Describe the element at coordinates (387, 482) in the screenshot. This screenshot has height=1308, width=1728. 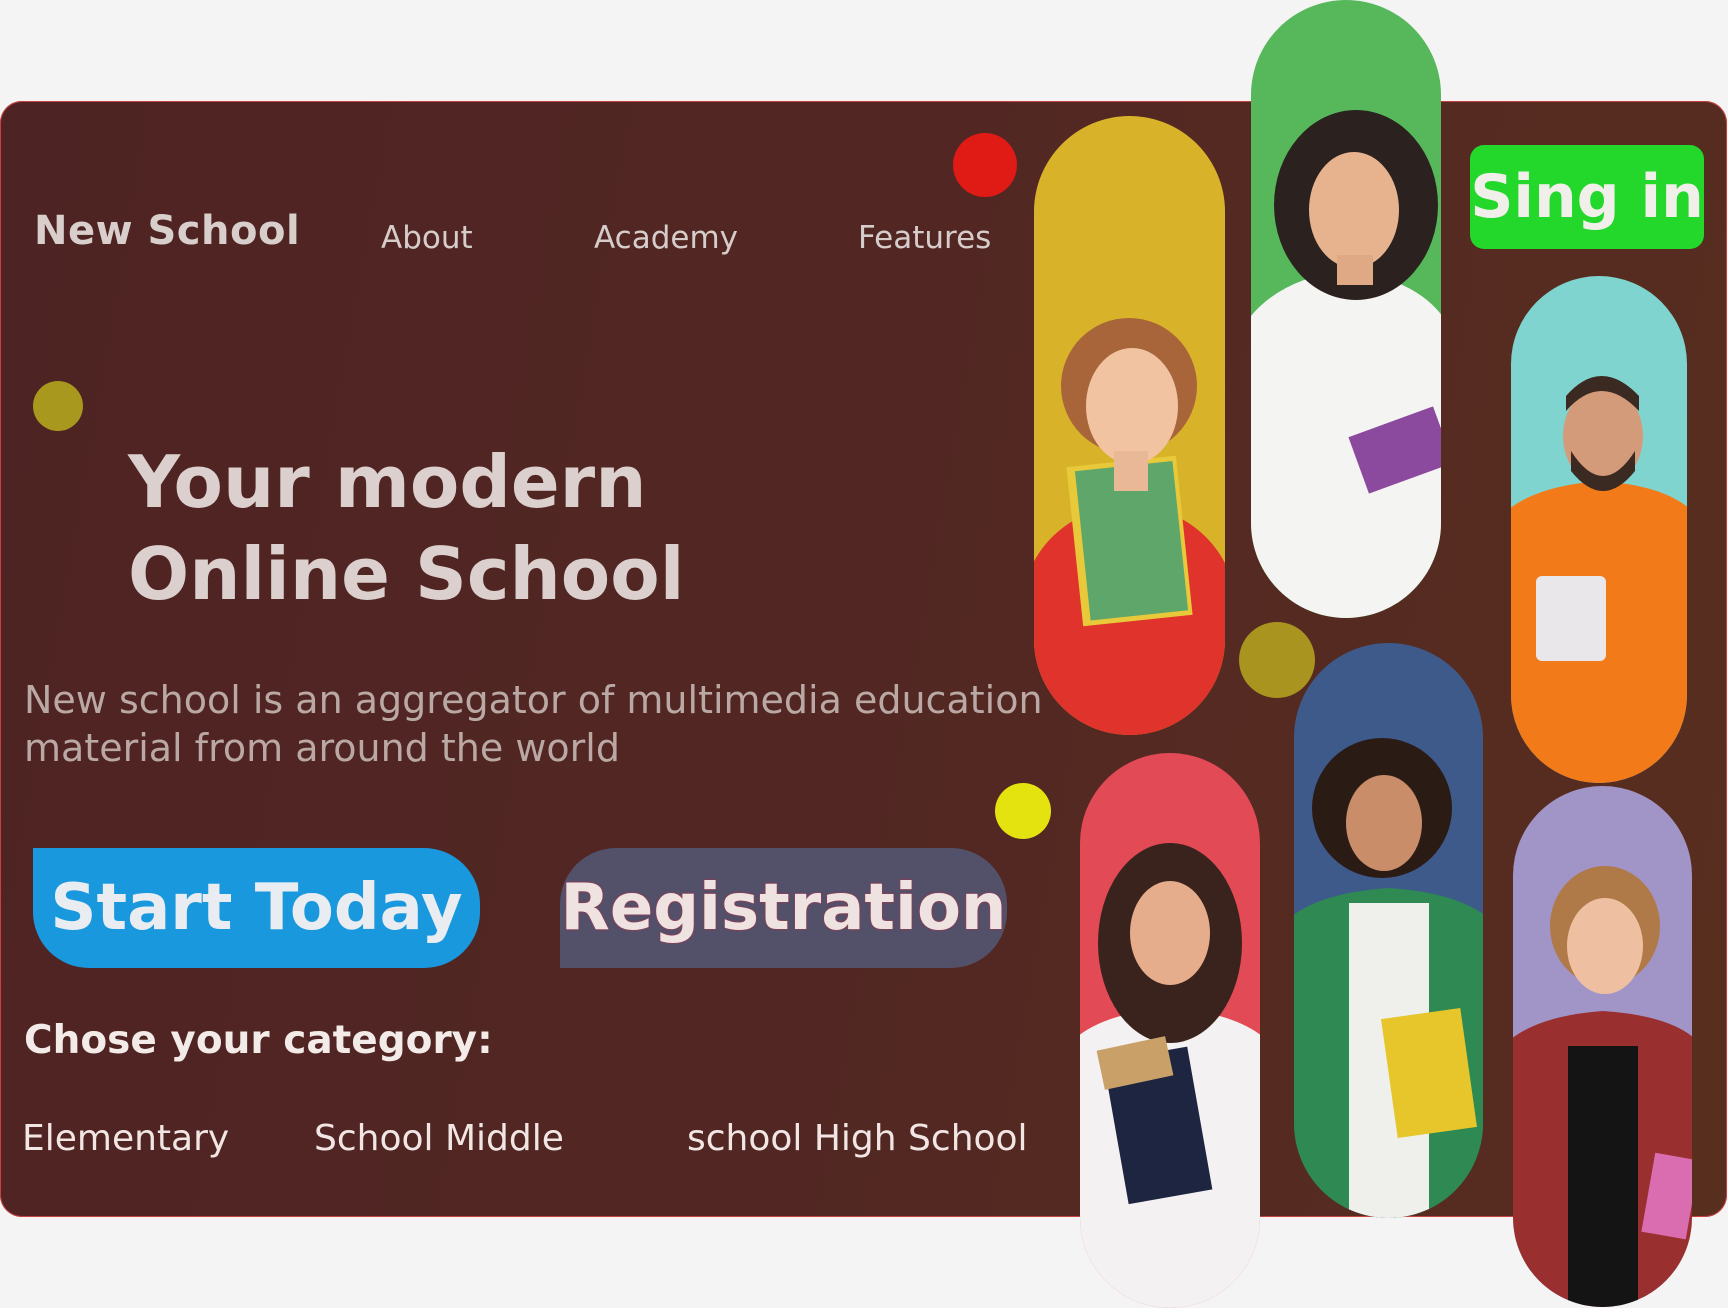
I see `hero-title-line-1: Your modern` at that location.